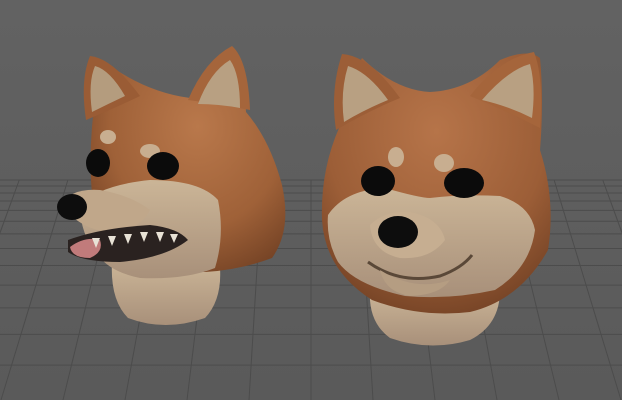 Image resolution: width=622 pixels, height=400 pixels. Describe the element at coordinates (72, 207) in the screenshot. I see `left-nose` at that location.